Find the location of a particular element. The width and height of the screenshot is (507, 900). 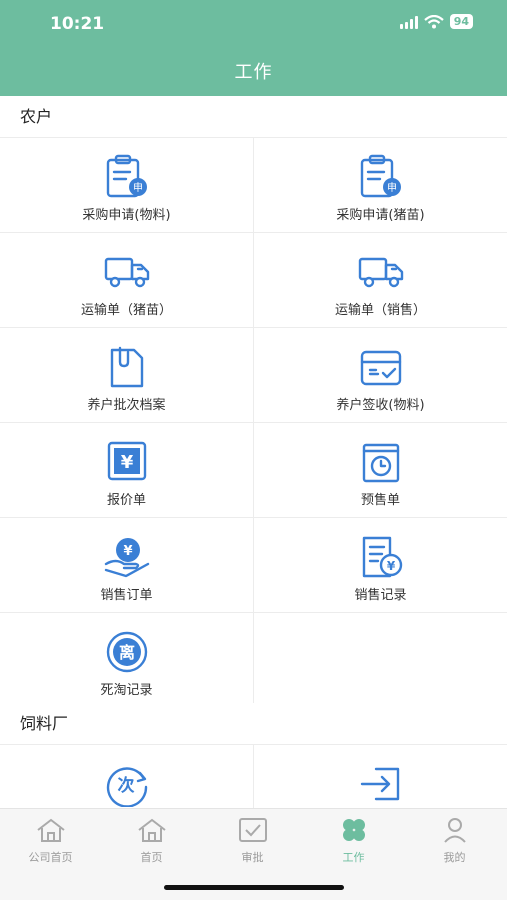

page-title: 工作 is located at coordinates (253, 72).